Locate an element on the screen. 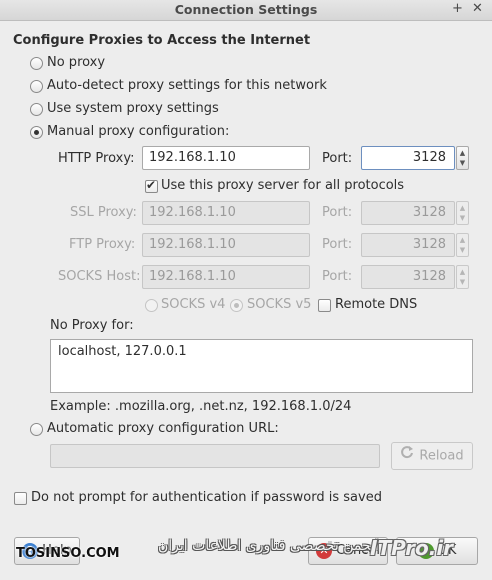 The height and width of the screenshot is (580, 492). http-proxy-input: 192.168.1.10 is located at coordinates (226, 158).